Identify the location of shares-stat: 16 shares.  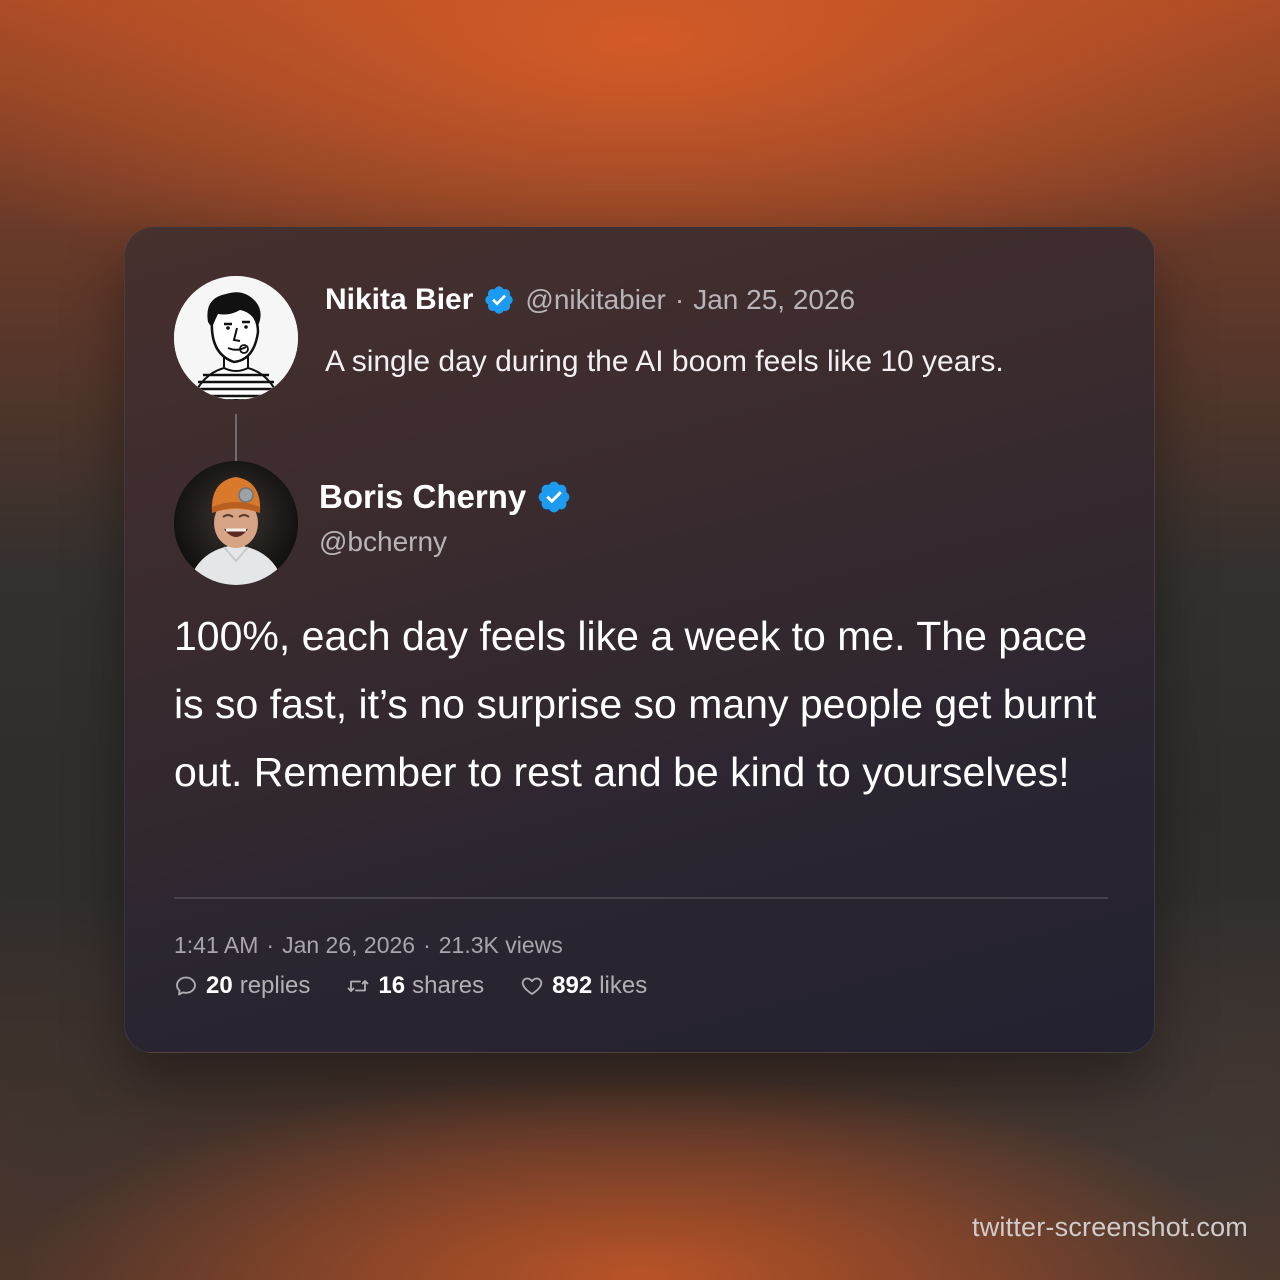
(415, 986).